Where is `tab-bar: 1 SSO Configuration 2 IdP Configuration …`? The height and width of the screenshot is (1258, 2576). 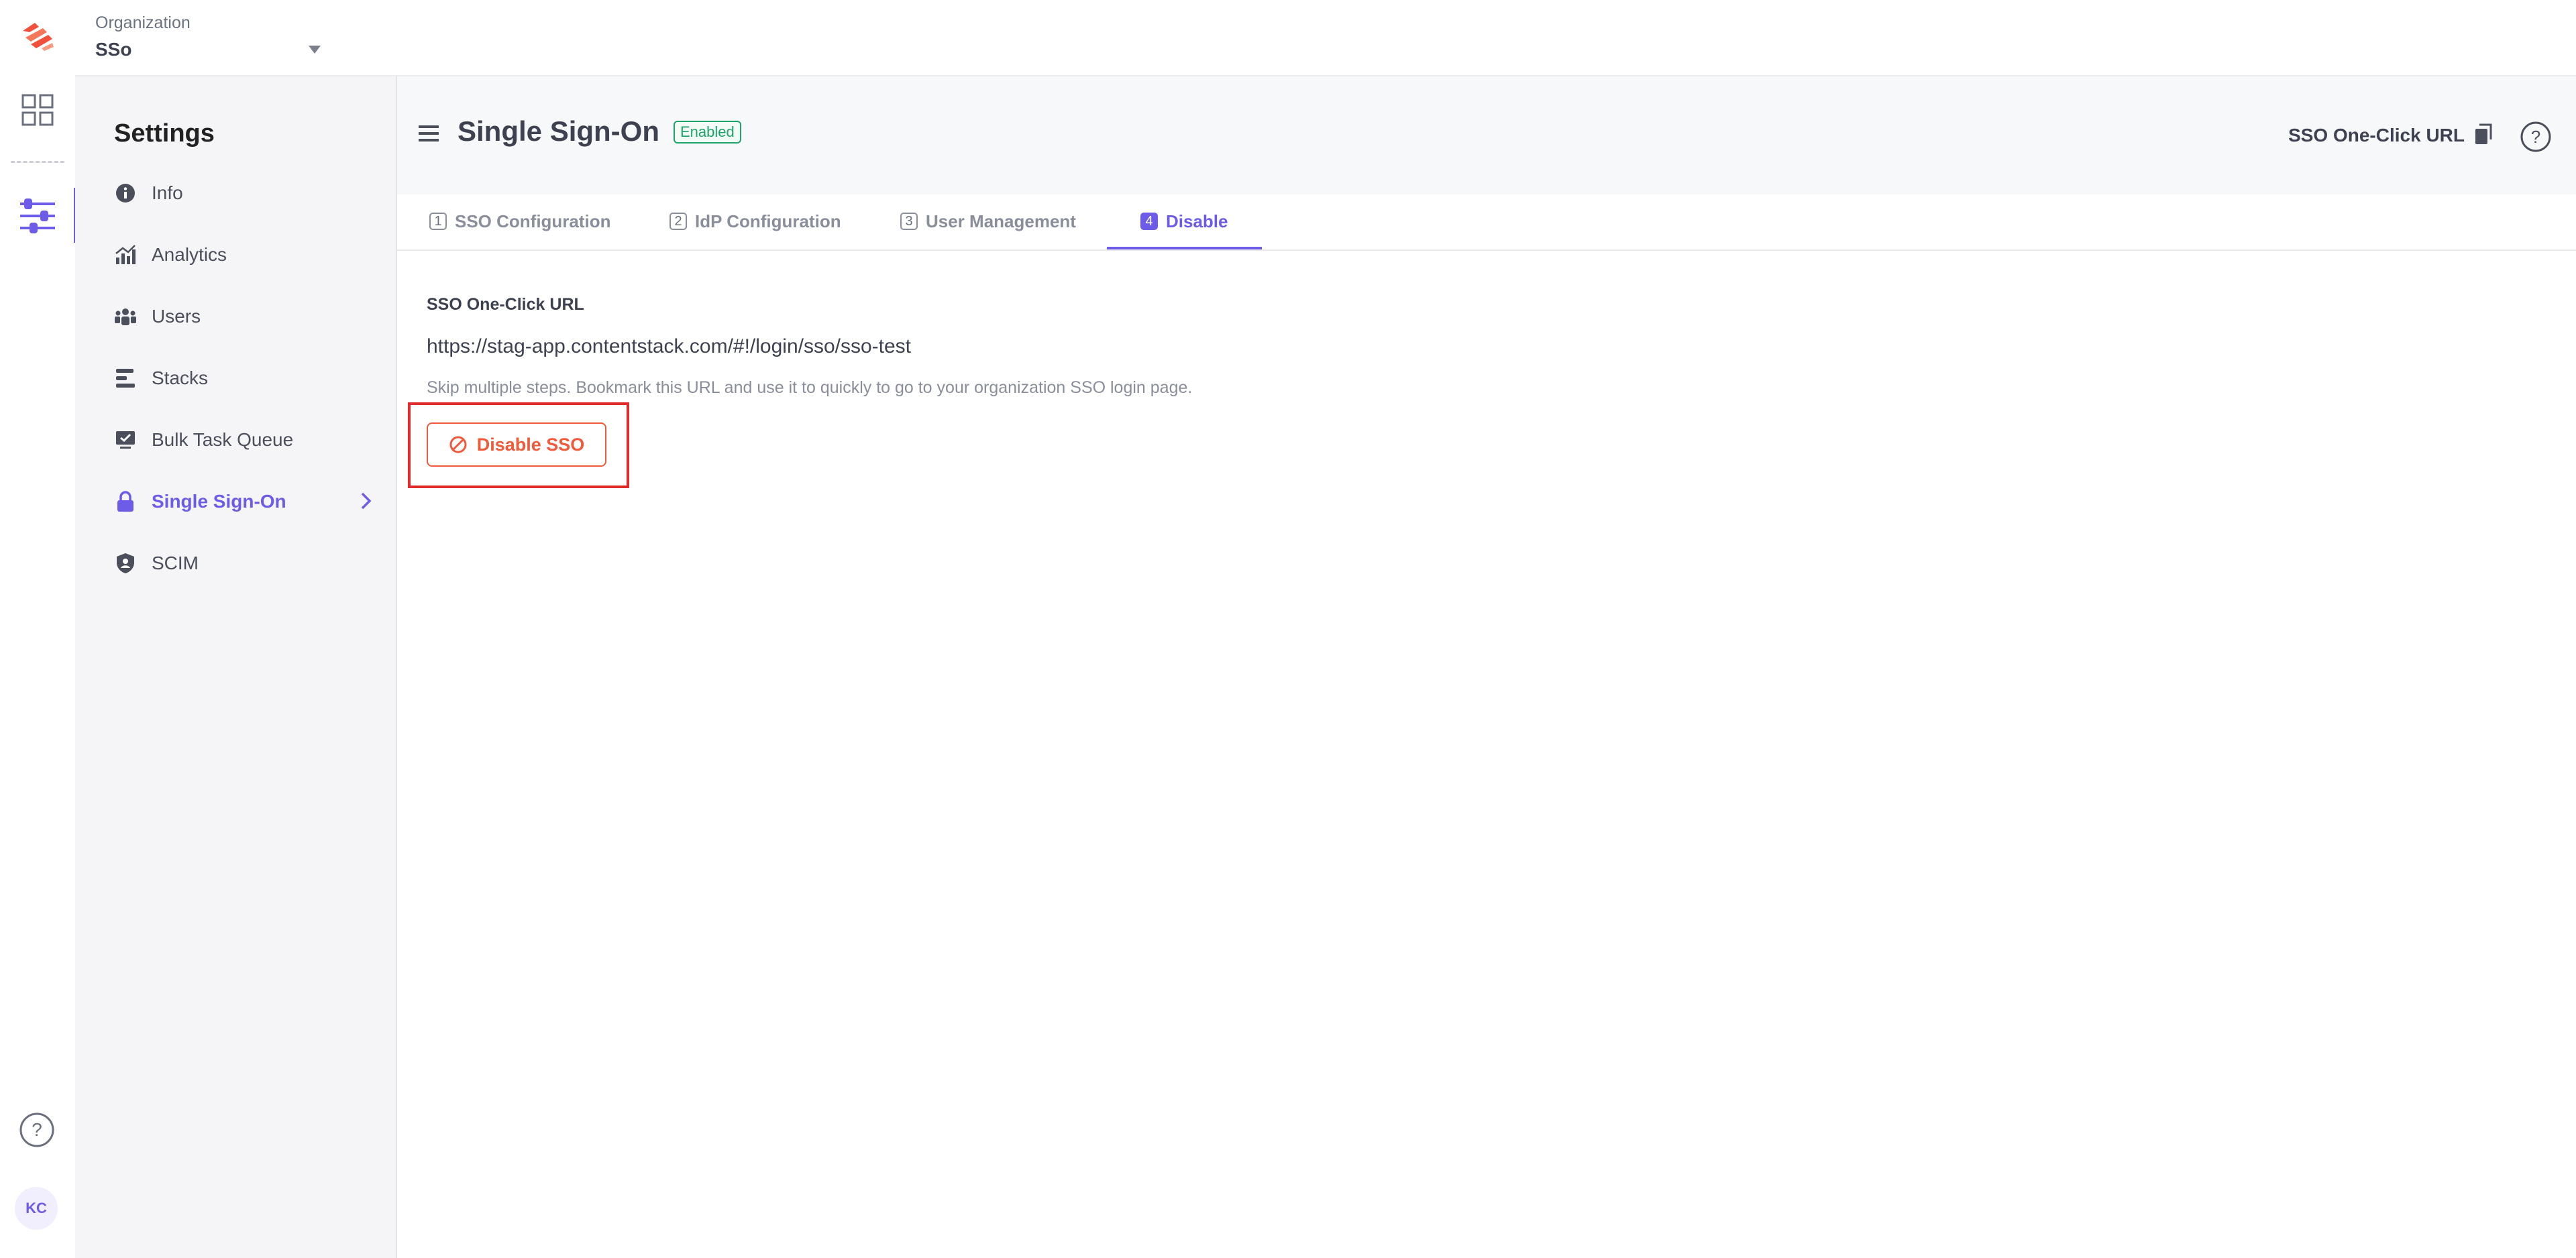
tab-bar: 1 SSO Configuration 2 IdP Configuration … is located at coordinates (1486, 222).